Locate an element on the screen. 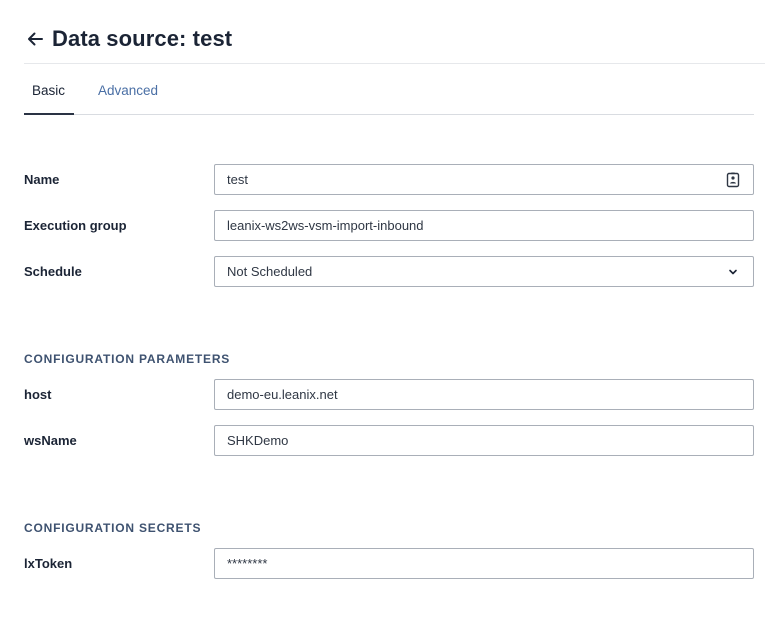  tab-basic-label: Basic is located at coordinates (49, 90).